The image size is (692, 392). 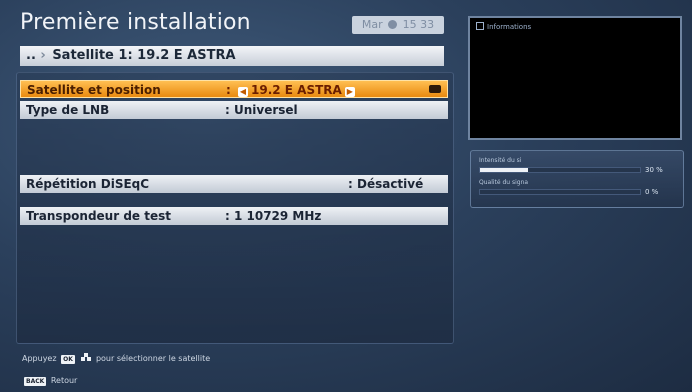 I want to click on intensity-label: Intensité du si, so click(x=500, y=160).